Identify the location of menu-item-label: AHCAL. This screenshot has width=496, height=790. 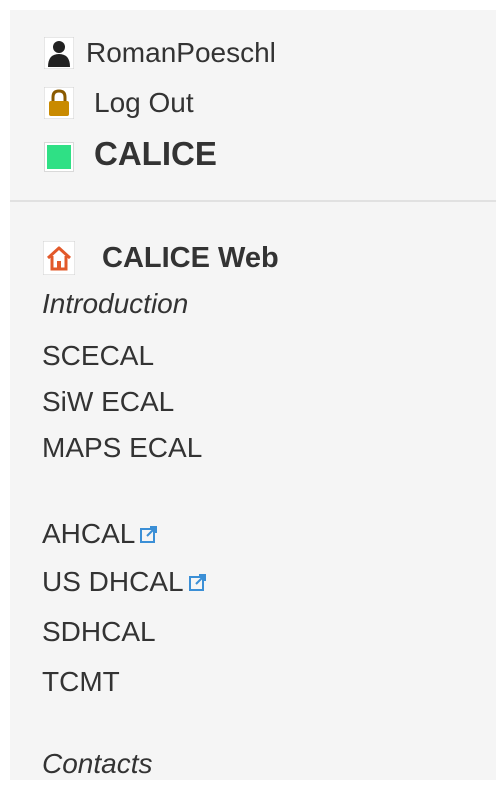
(89, 533).